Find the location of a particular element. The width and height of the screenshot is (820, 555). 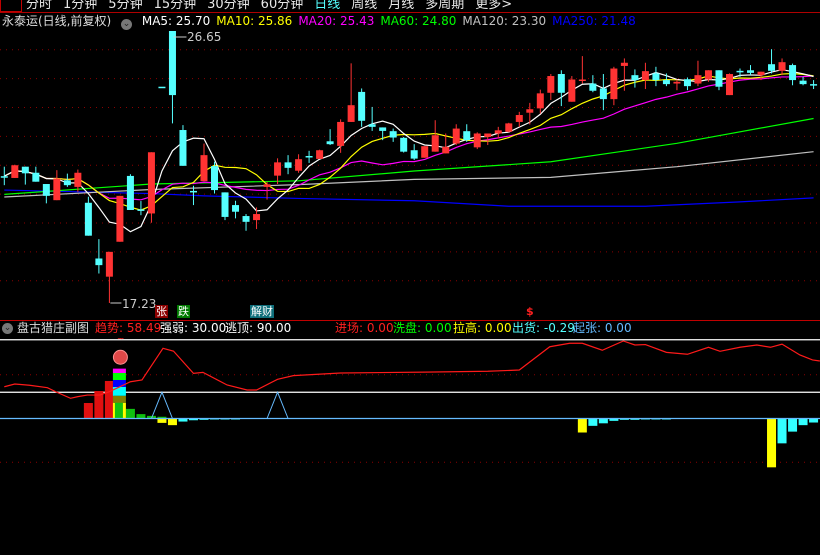

signal-tag-die: 跌 is located at coordinates (183, 311).